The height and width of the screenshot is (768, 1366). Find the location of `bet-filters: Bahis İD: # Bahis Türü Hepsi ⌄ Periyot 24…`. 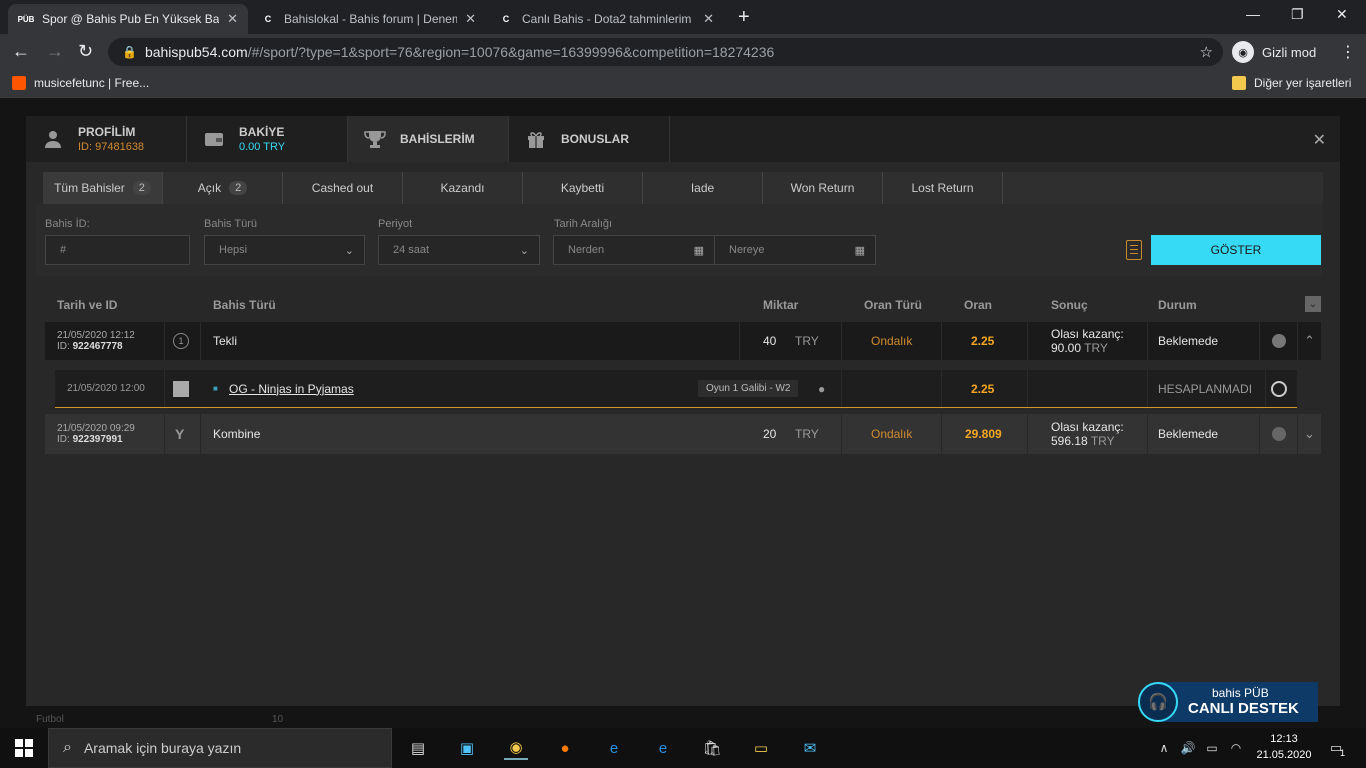

bet-filters: Bahis İD: # Bahis Türü Hepsi ⌄ Periyot 24… is located at coordinates (679, 240).